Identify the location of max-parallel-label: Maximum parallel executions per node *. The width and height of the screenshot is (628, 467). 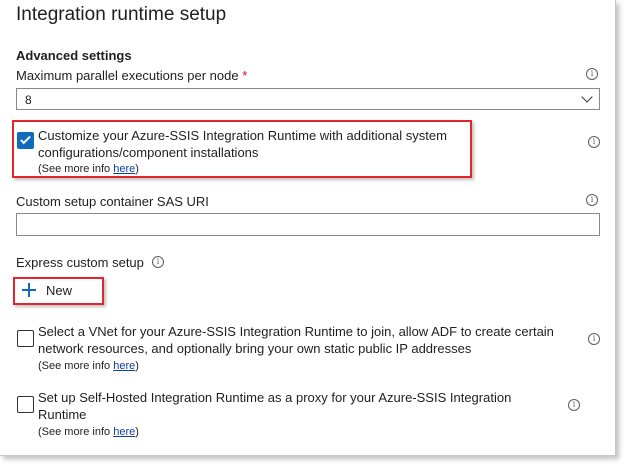
(131, 75).